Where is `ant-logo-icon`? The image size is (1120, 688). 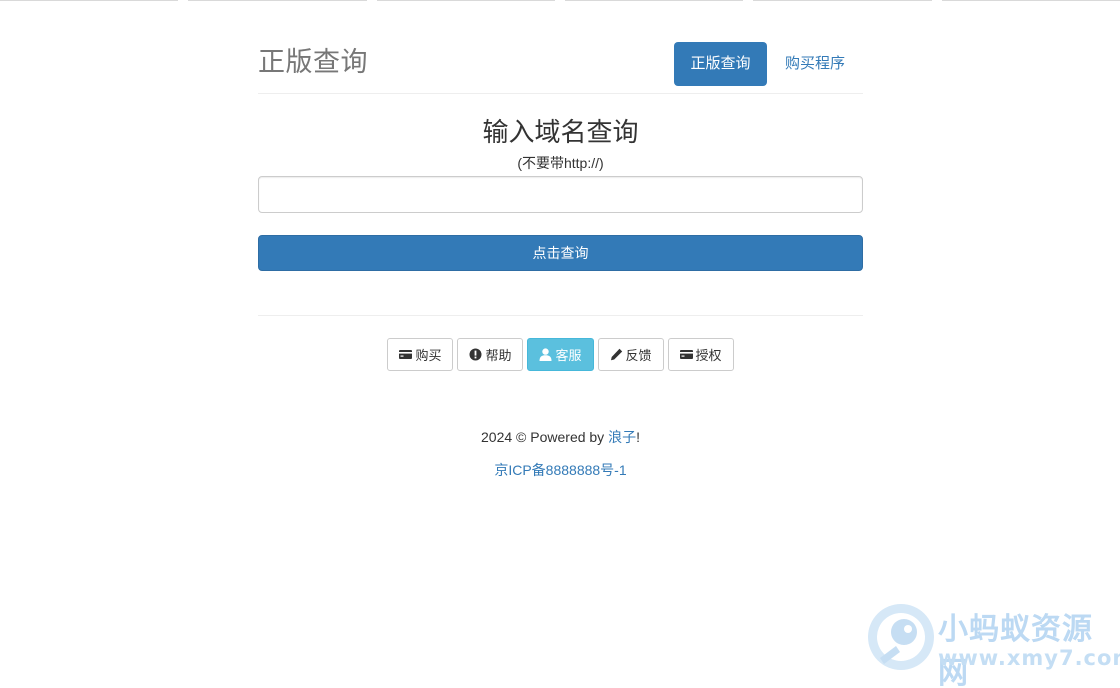 ant-logo-icon is located at coordinates (901, 637).